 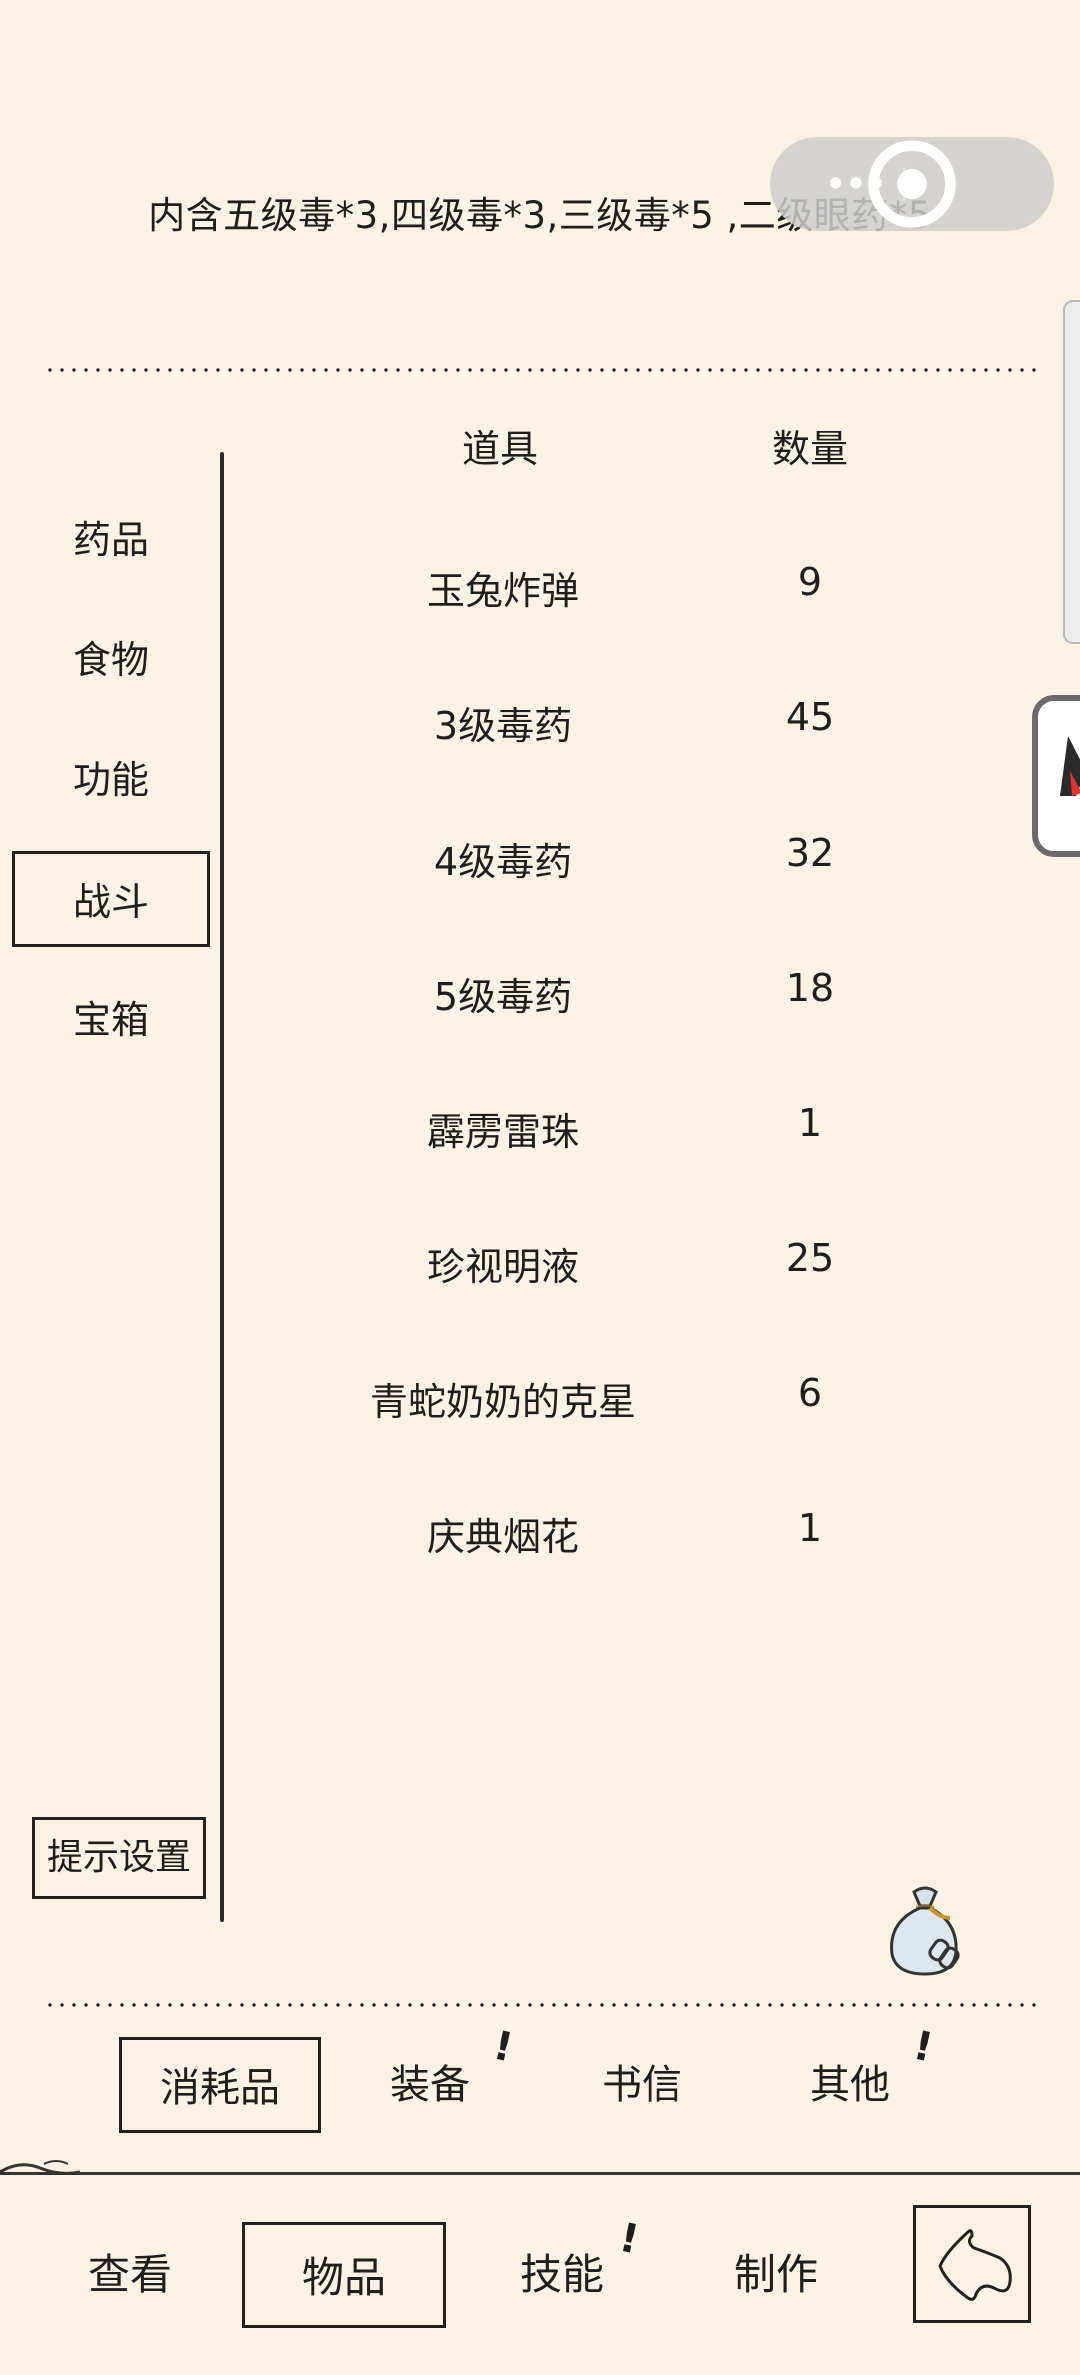 I want to click on item-qty: 32, so click(x=810, y=853).